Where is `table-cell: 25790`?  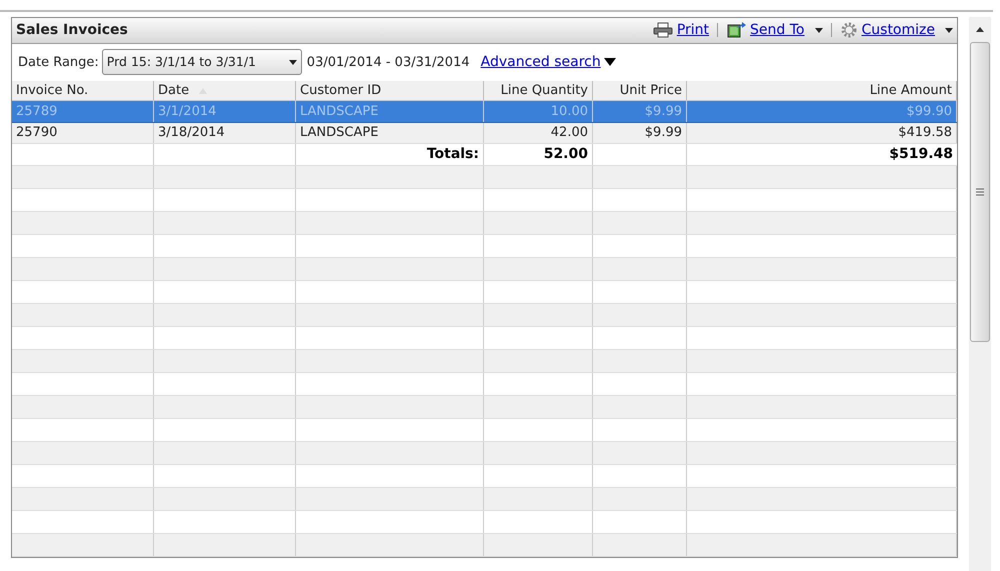
table-cell: 25790 is located at coordinates (83, 132).